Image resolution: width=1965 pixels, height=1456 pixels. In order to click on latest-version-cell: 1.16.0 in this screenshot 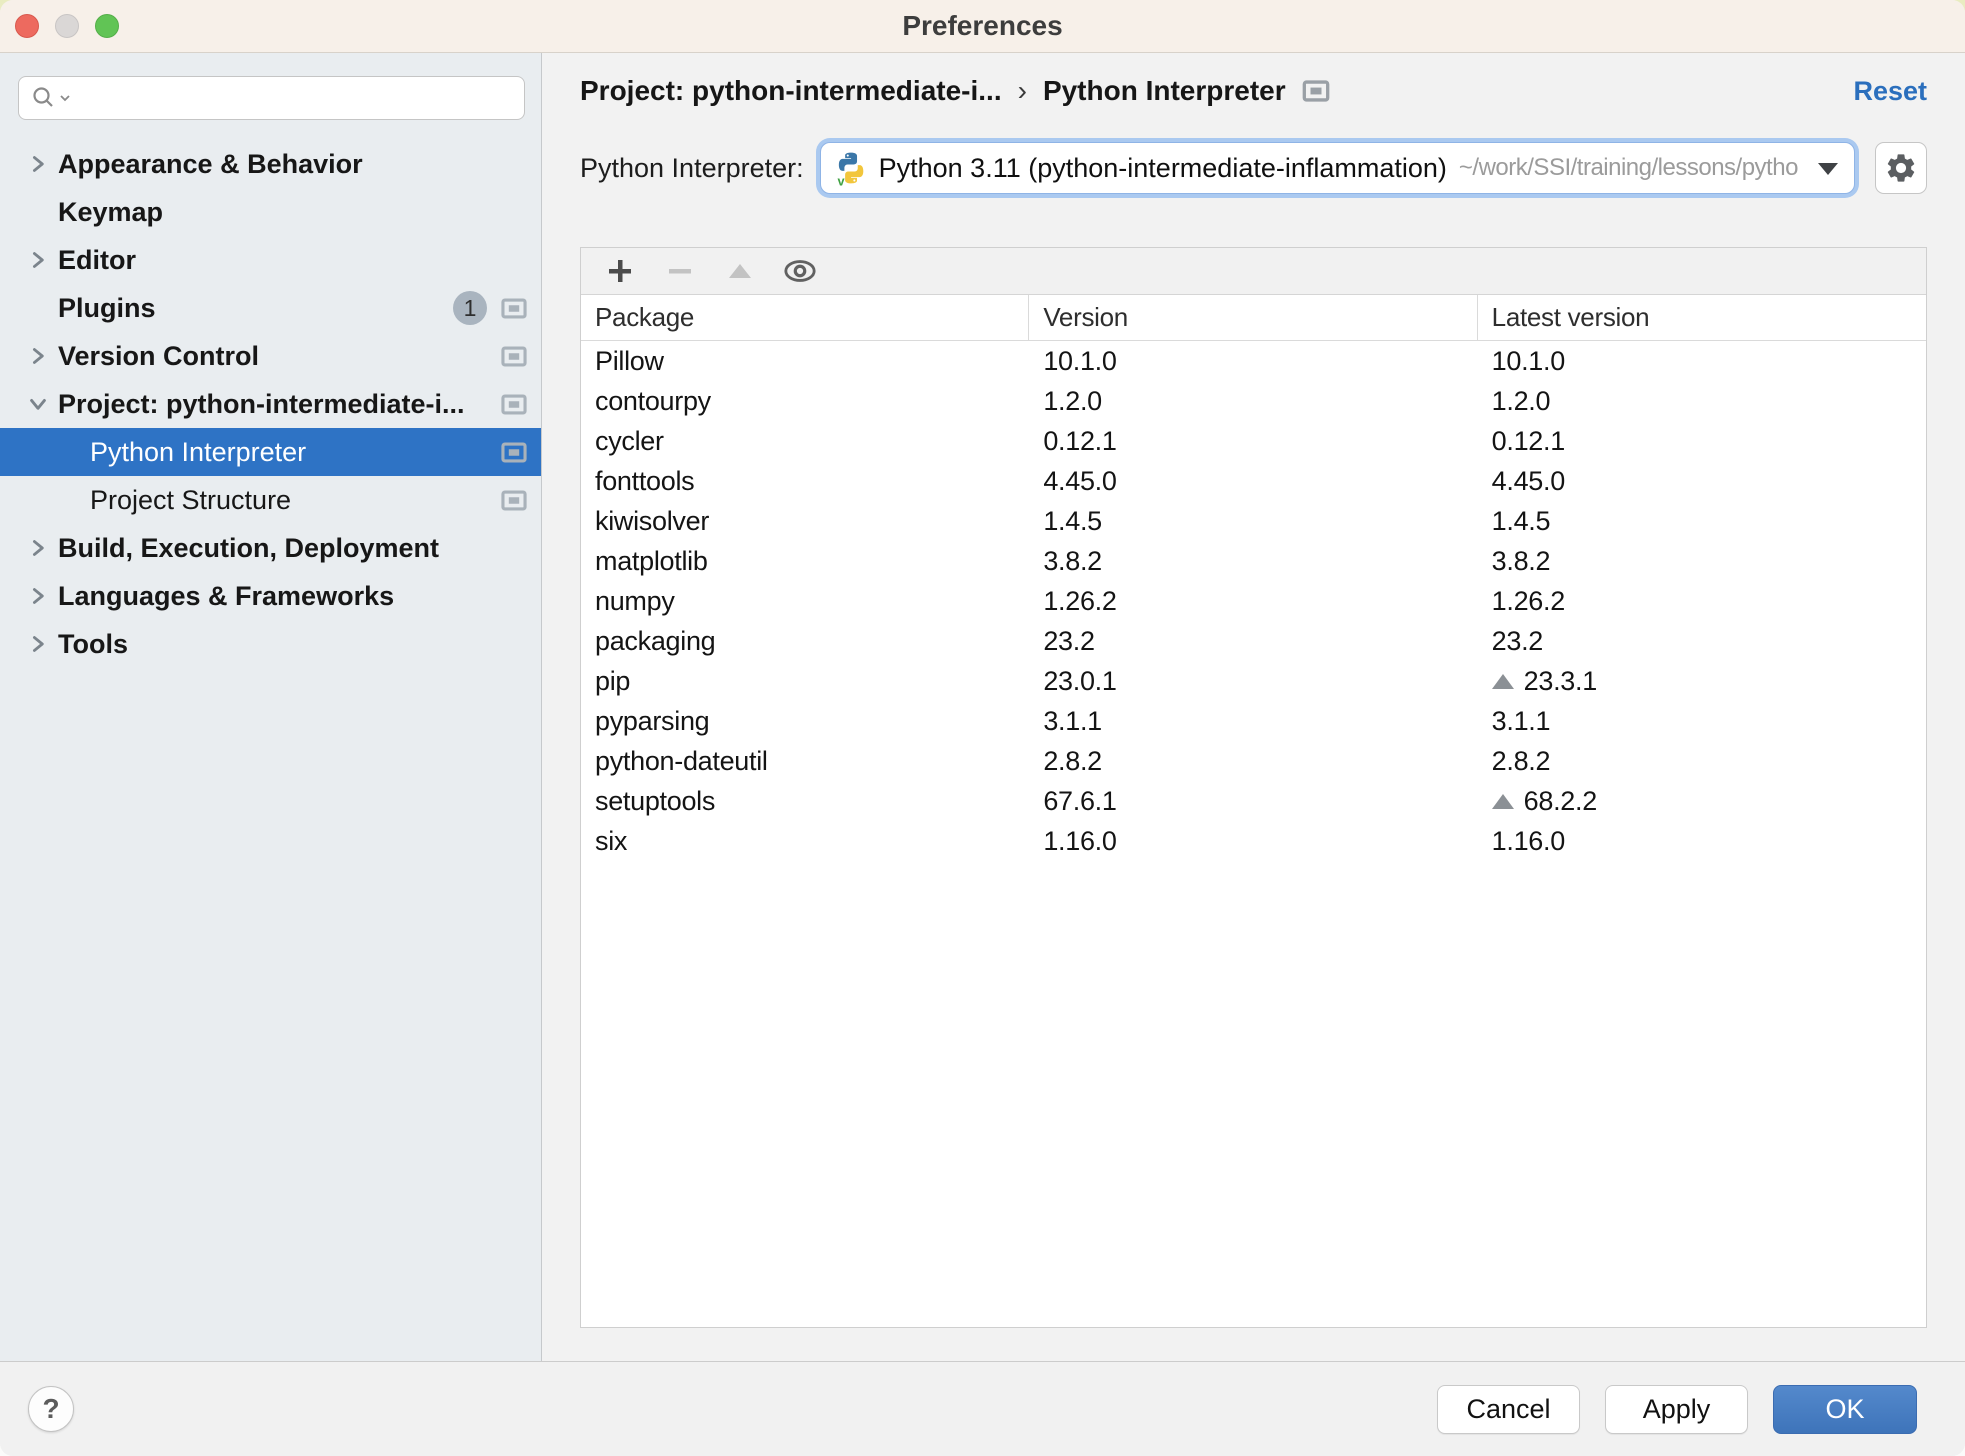, I will do `click(1528, 840)`.